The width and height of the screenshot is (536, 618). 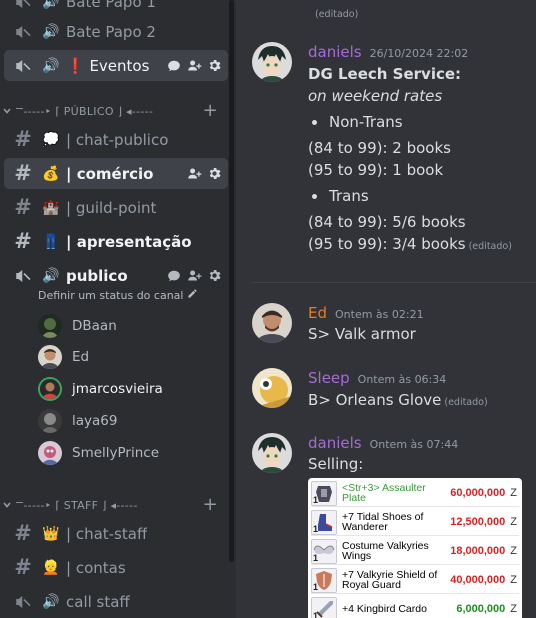 What do you see at coordinates (375, 96) in the screenshot?
I see `message-subtitle: on weekend rates` at bounding box center [375, 96].